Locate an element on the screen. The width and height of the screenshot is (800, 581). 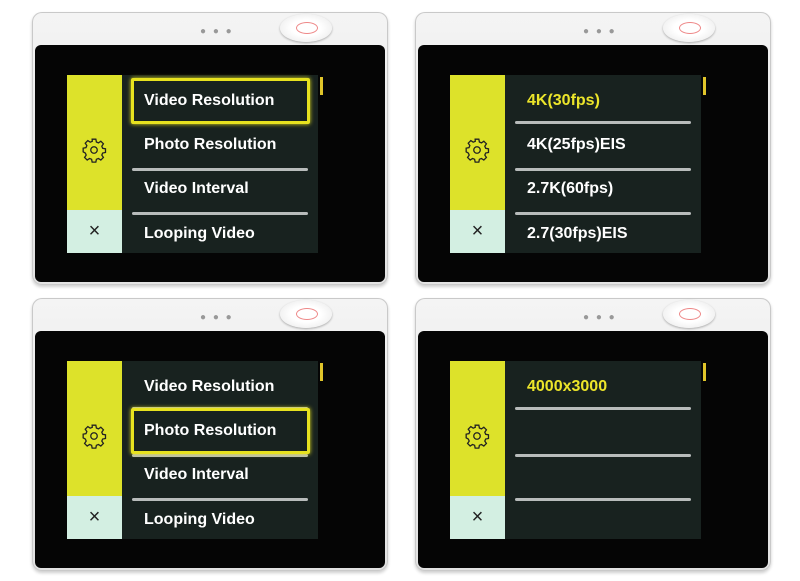
menu-item: 4K(30fps) is located at coordinates (563, 101).